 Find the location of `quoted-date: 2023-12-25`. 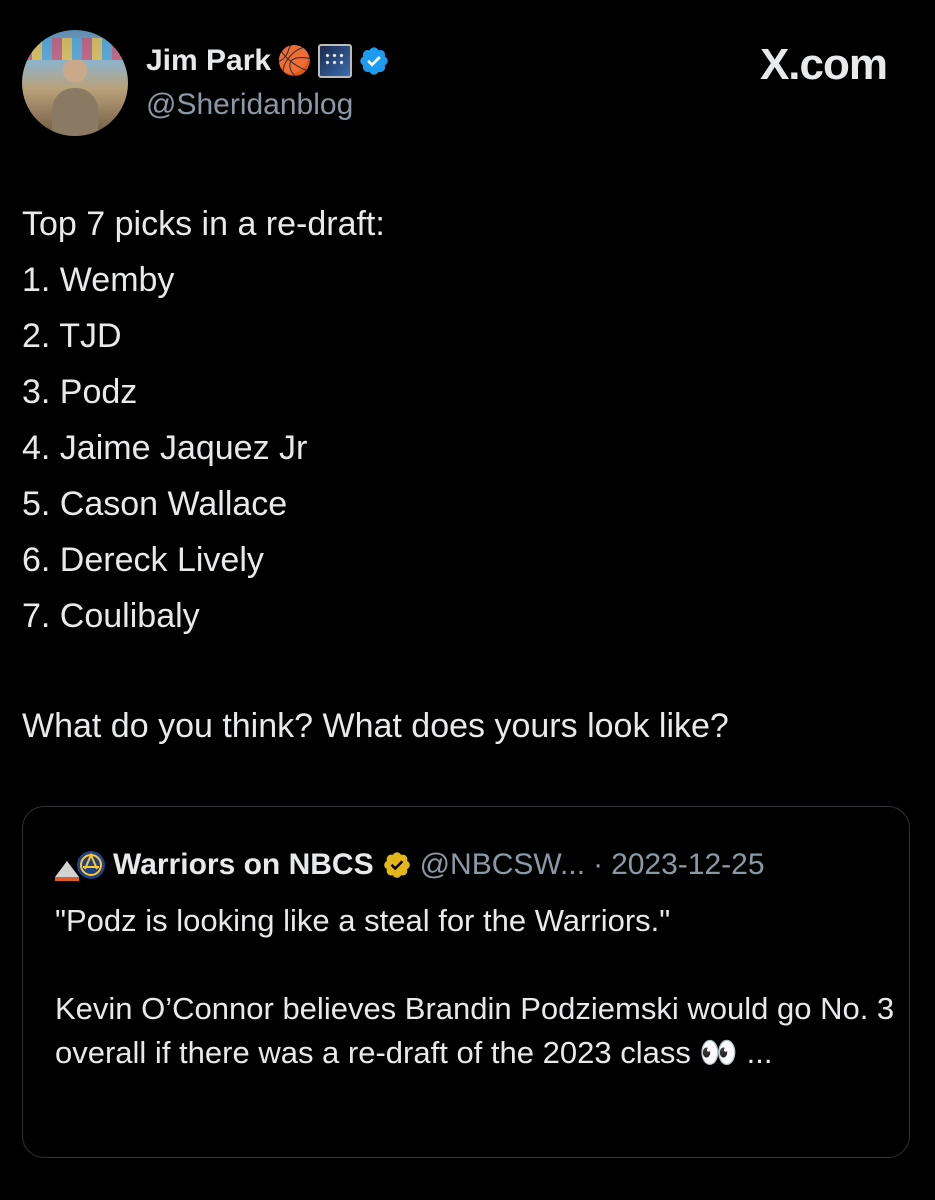

quoted-date: 2023-12-25 is located at coordinates (687, 865).